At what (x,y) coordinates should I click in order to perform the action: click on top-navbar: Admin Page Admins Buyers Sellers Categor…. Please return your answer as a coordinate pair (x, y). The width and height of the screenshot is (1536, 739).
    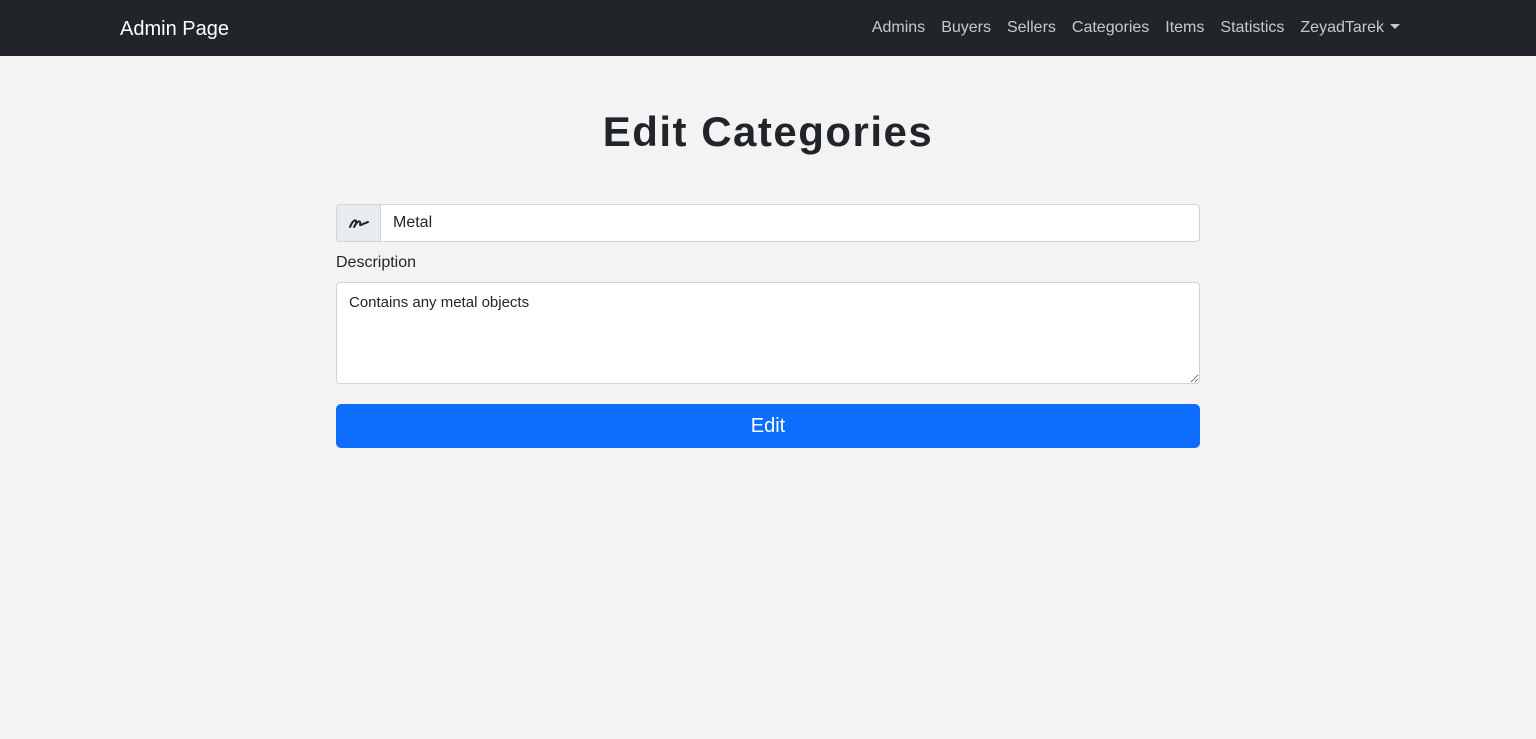
    Looking at the image, I should click on (768, 28).